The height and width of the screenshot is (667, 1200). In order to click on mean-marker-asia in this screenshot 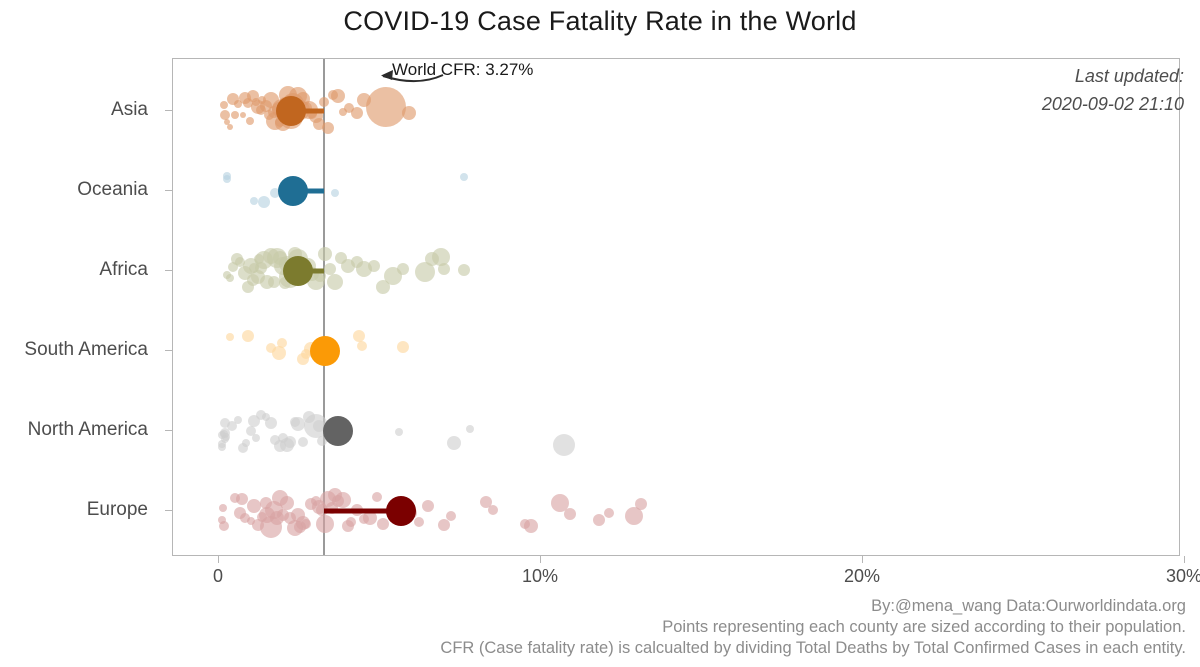, I will do `click(291, 111)`.